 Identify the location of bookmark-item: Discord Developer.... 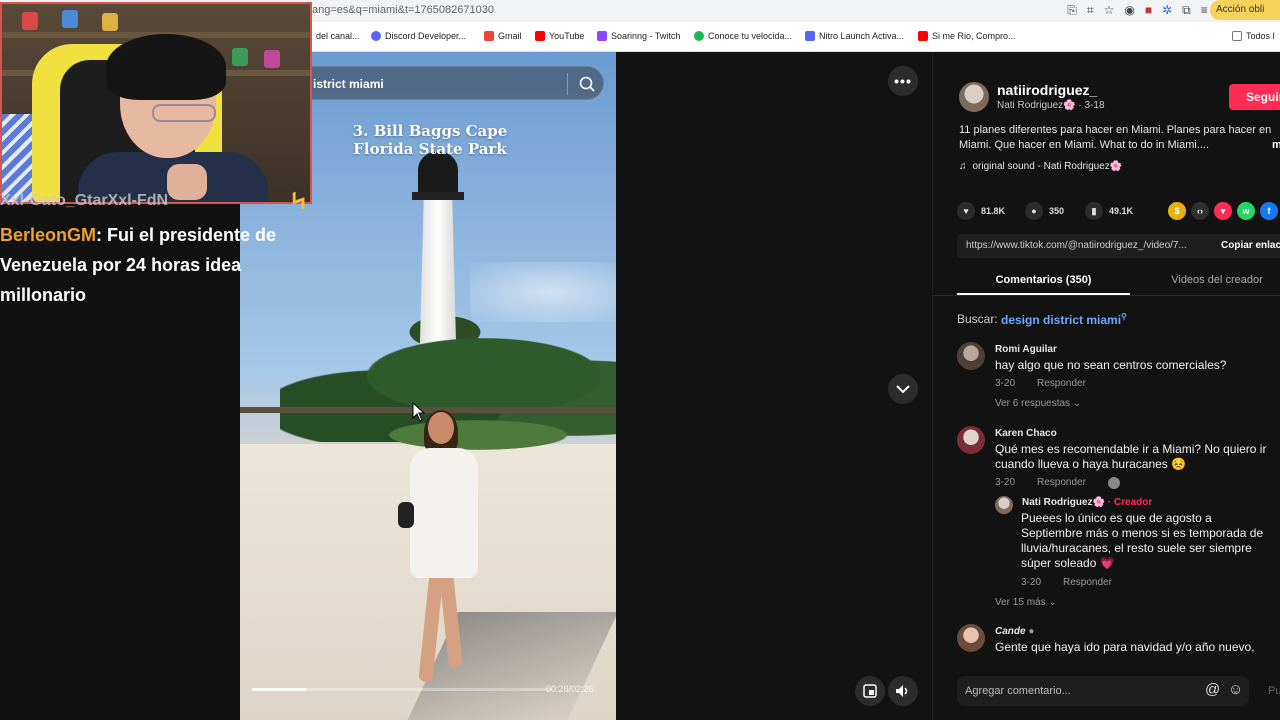
(418, 36).